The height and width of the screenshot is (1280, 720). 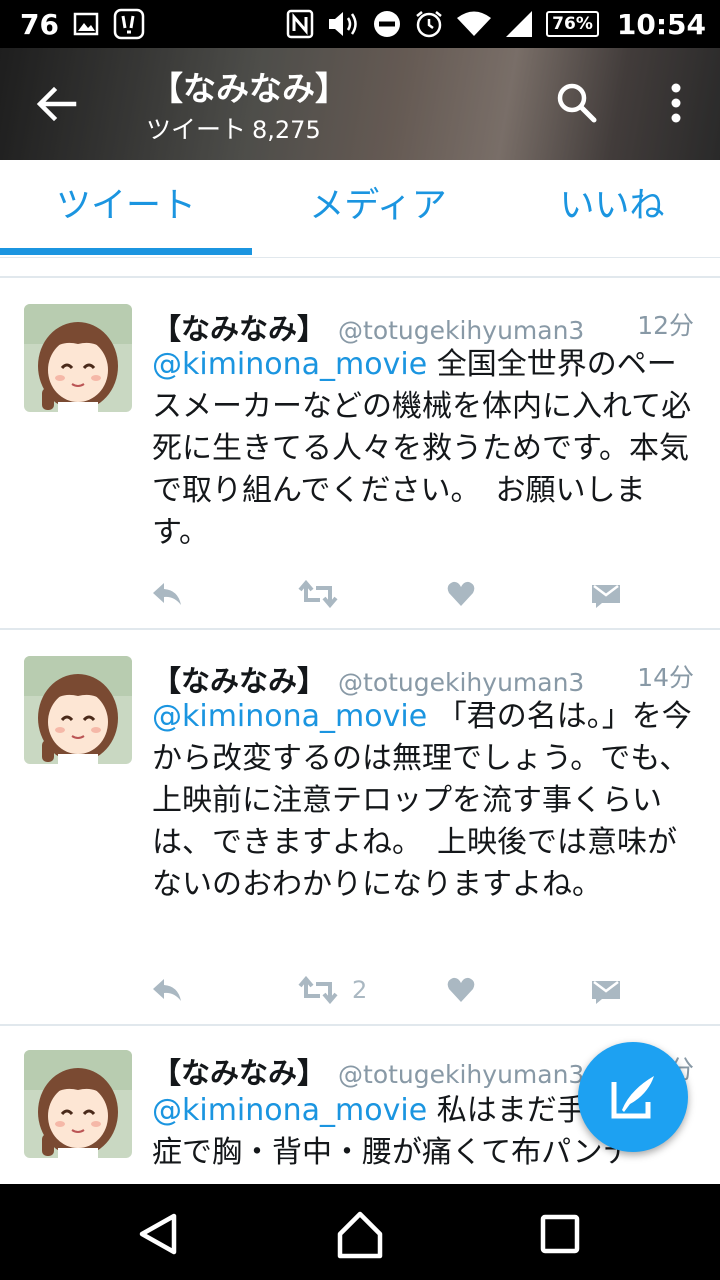 What do you see at coordinates (612, 209) in the screenshot?
I see `tab-likes: いいね` at bounding box center [612, 209].